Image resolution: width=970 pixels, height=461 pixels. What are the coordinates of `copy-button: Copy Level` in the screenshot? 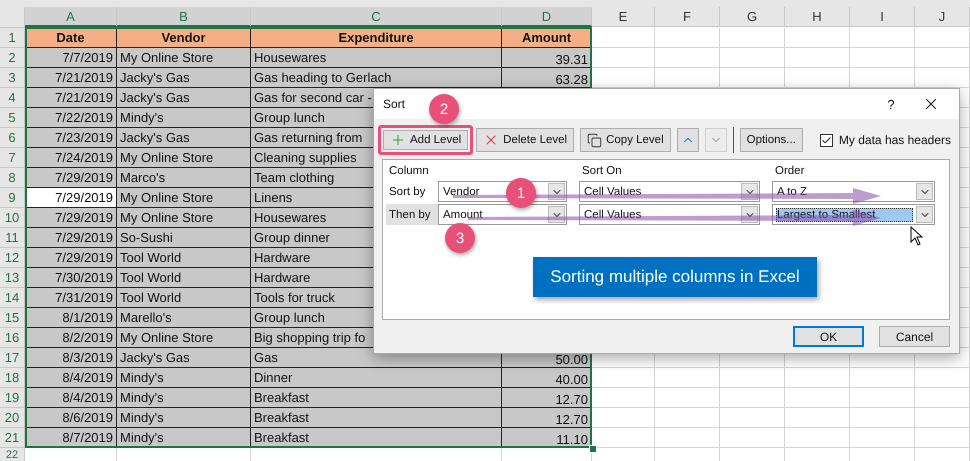 It's located at (625, 140).